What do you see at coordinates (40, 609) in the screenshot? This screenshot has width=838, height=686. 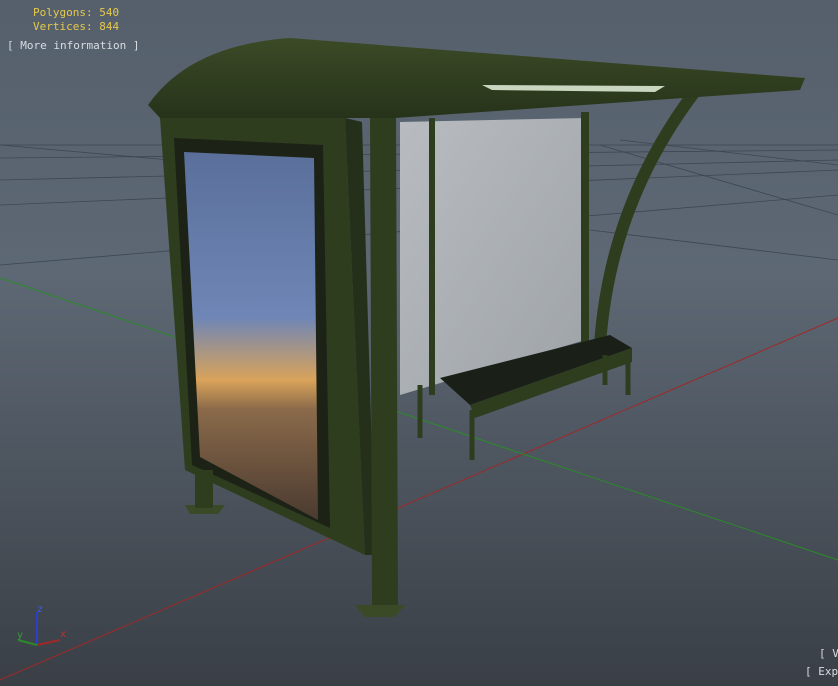 I see `gizmo-z-label: z` at bounding box center [40, 609].